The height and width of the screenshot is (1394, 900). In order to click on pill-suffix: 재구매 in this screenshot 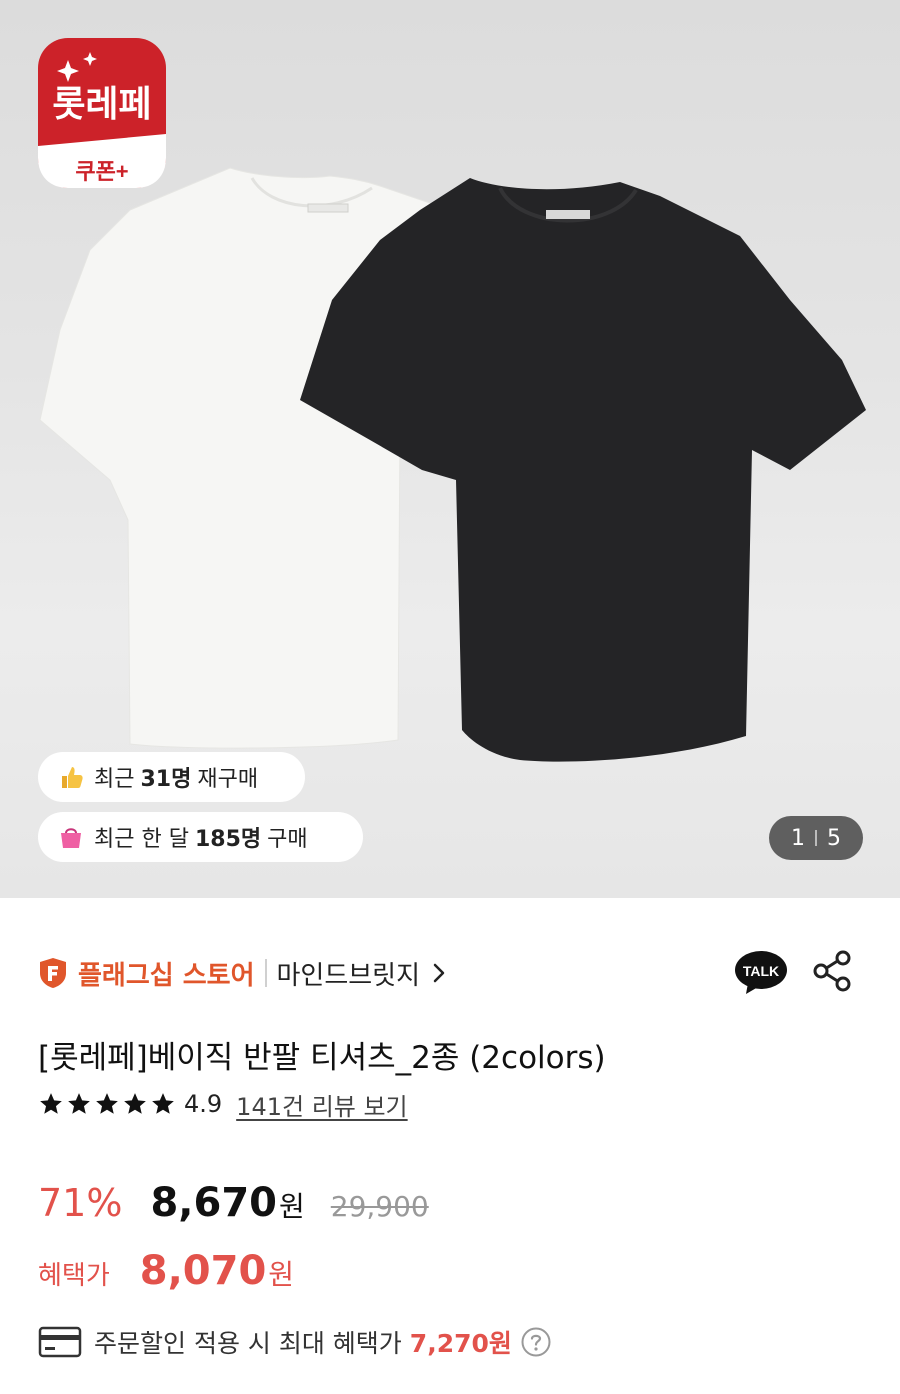, I will do `click(228, 779)`.